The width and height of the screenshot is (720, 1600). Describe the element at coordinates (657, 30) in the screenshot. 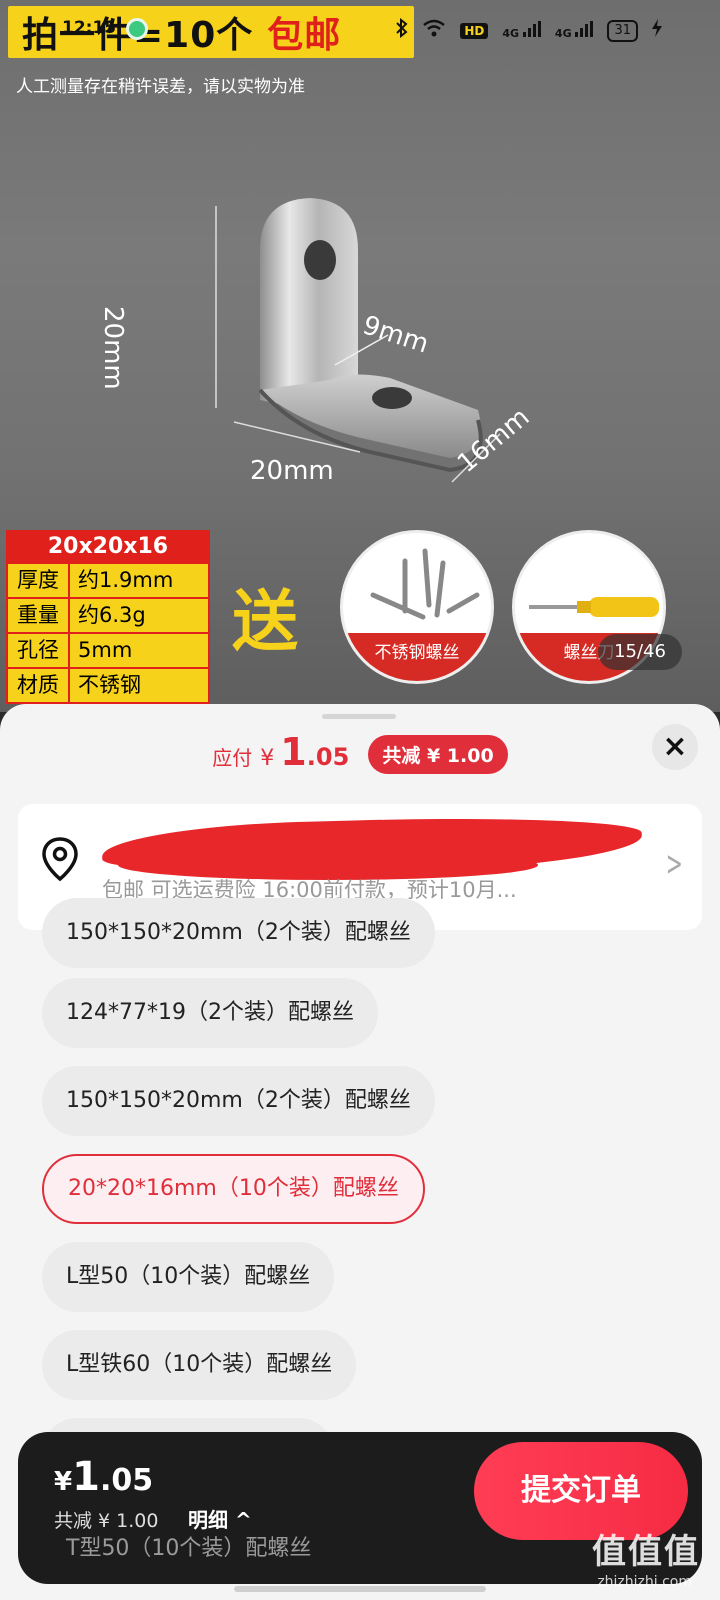

I see `charging-icon` at that location.